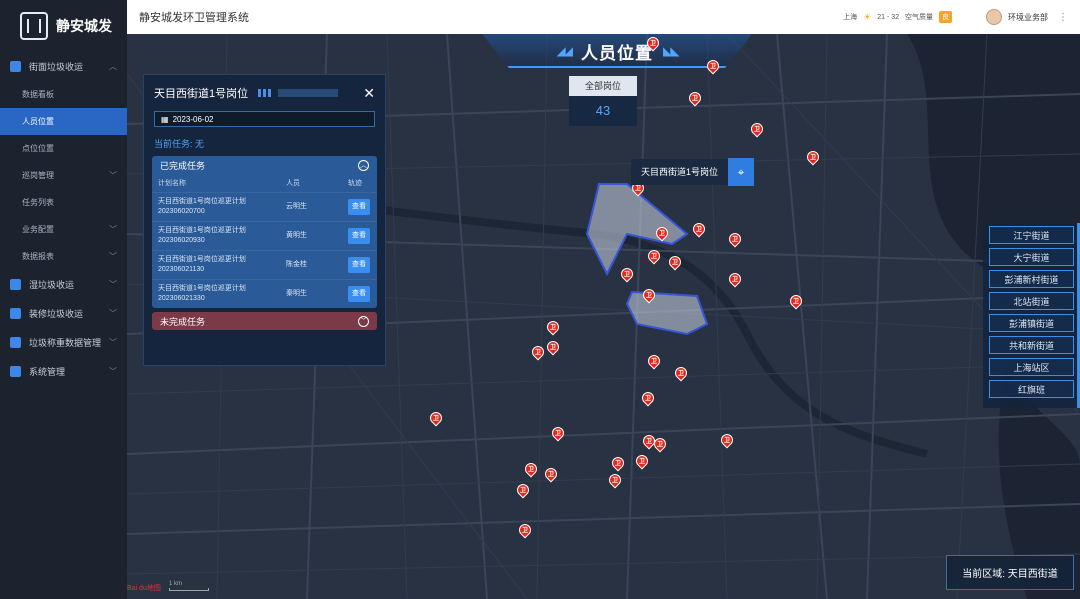 This screenshot has height=599, width=1080. Describe the element at coordinates (264, 321) in the screenshot. I see `incomplete-tasks-header: 未完成任务 ﹀` at that location.